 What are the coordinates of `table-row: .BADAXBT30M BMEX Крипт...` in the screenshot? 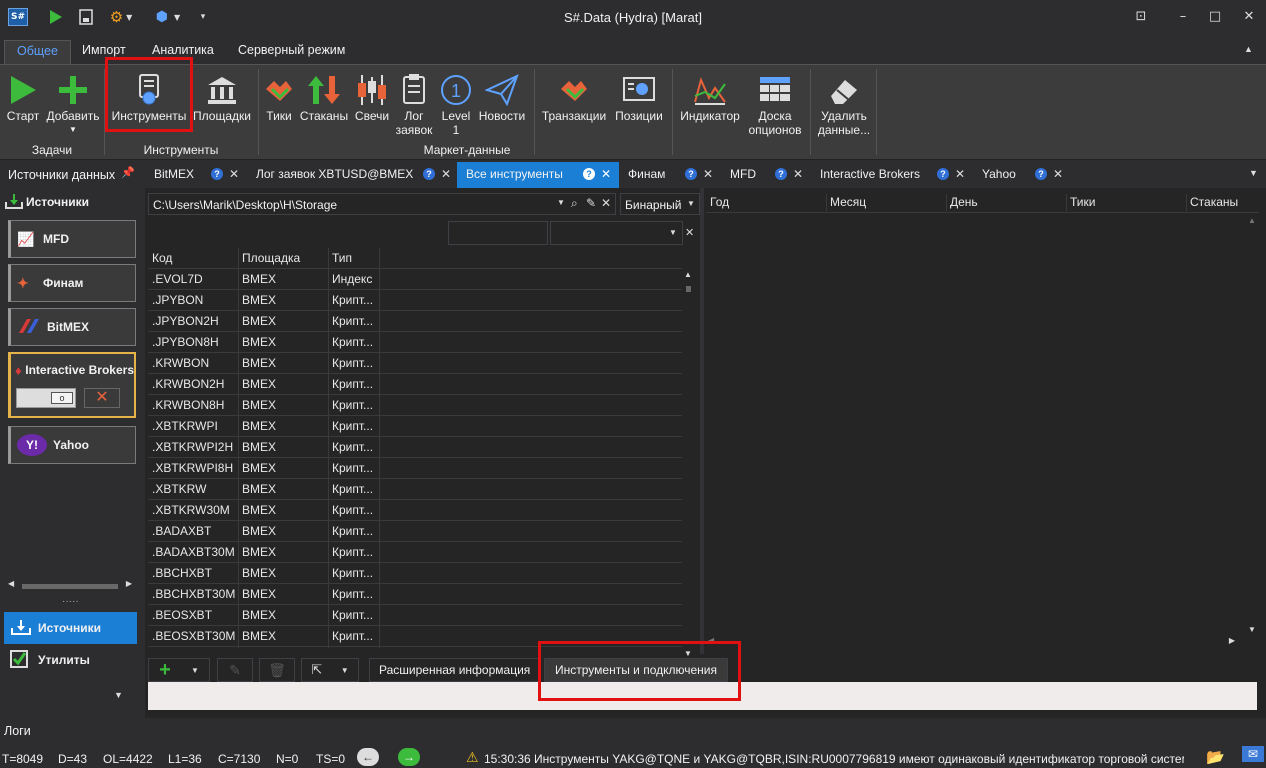 It's located at (415, 552).